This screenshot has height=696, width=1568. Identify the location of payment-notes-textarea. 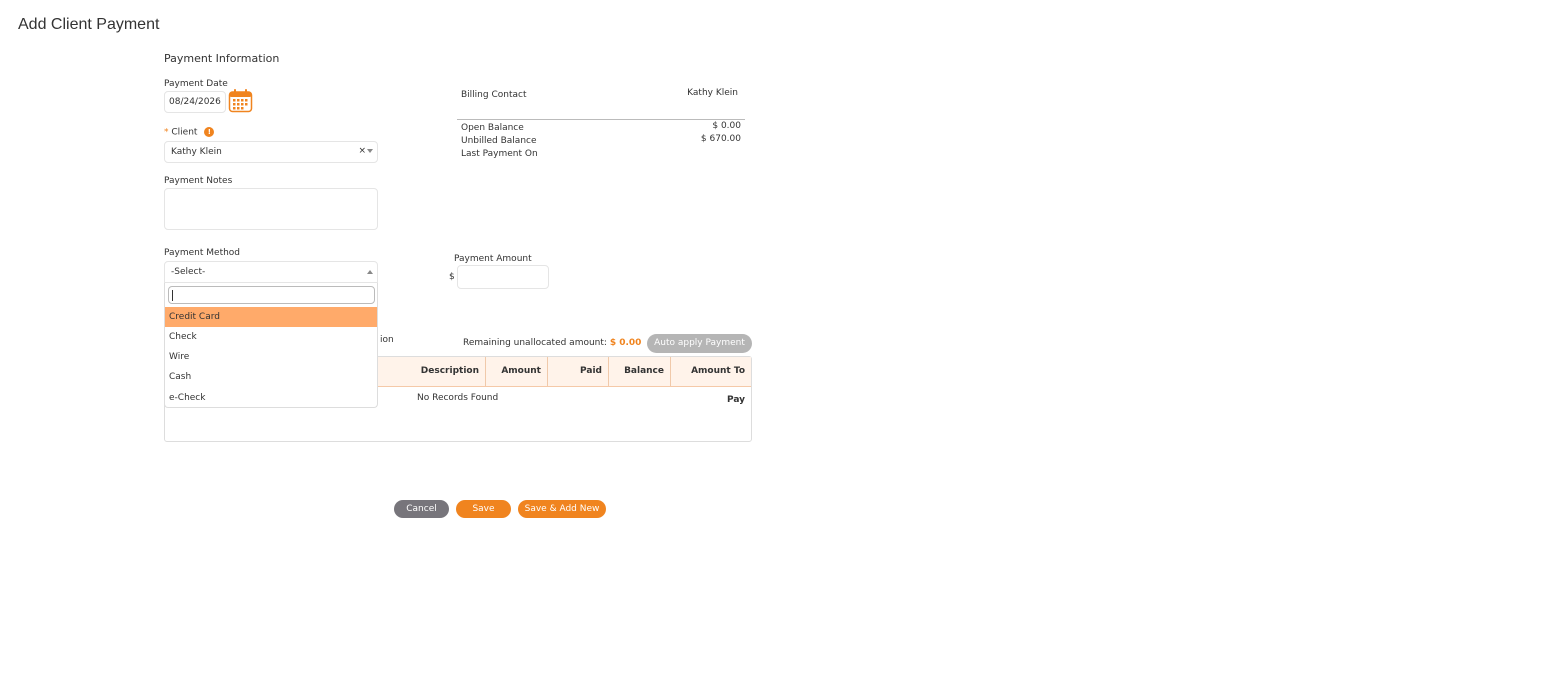
(271, 209).